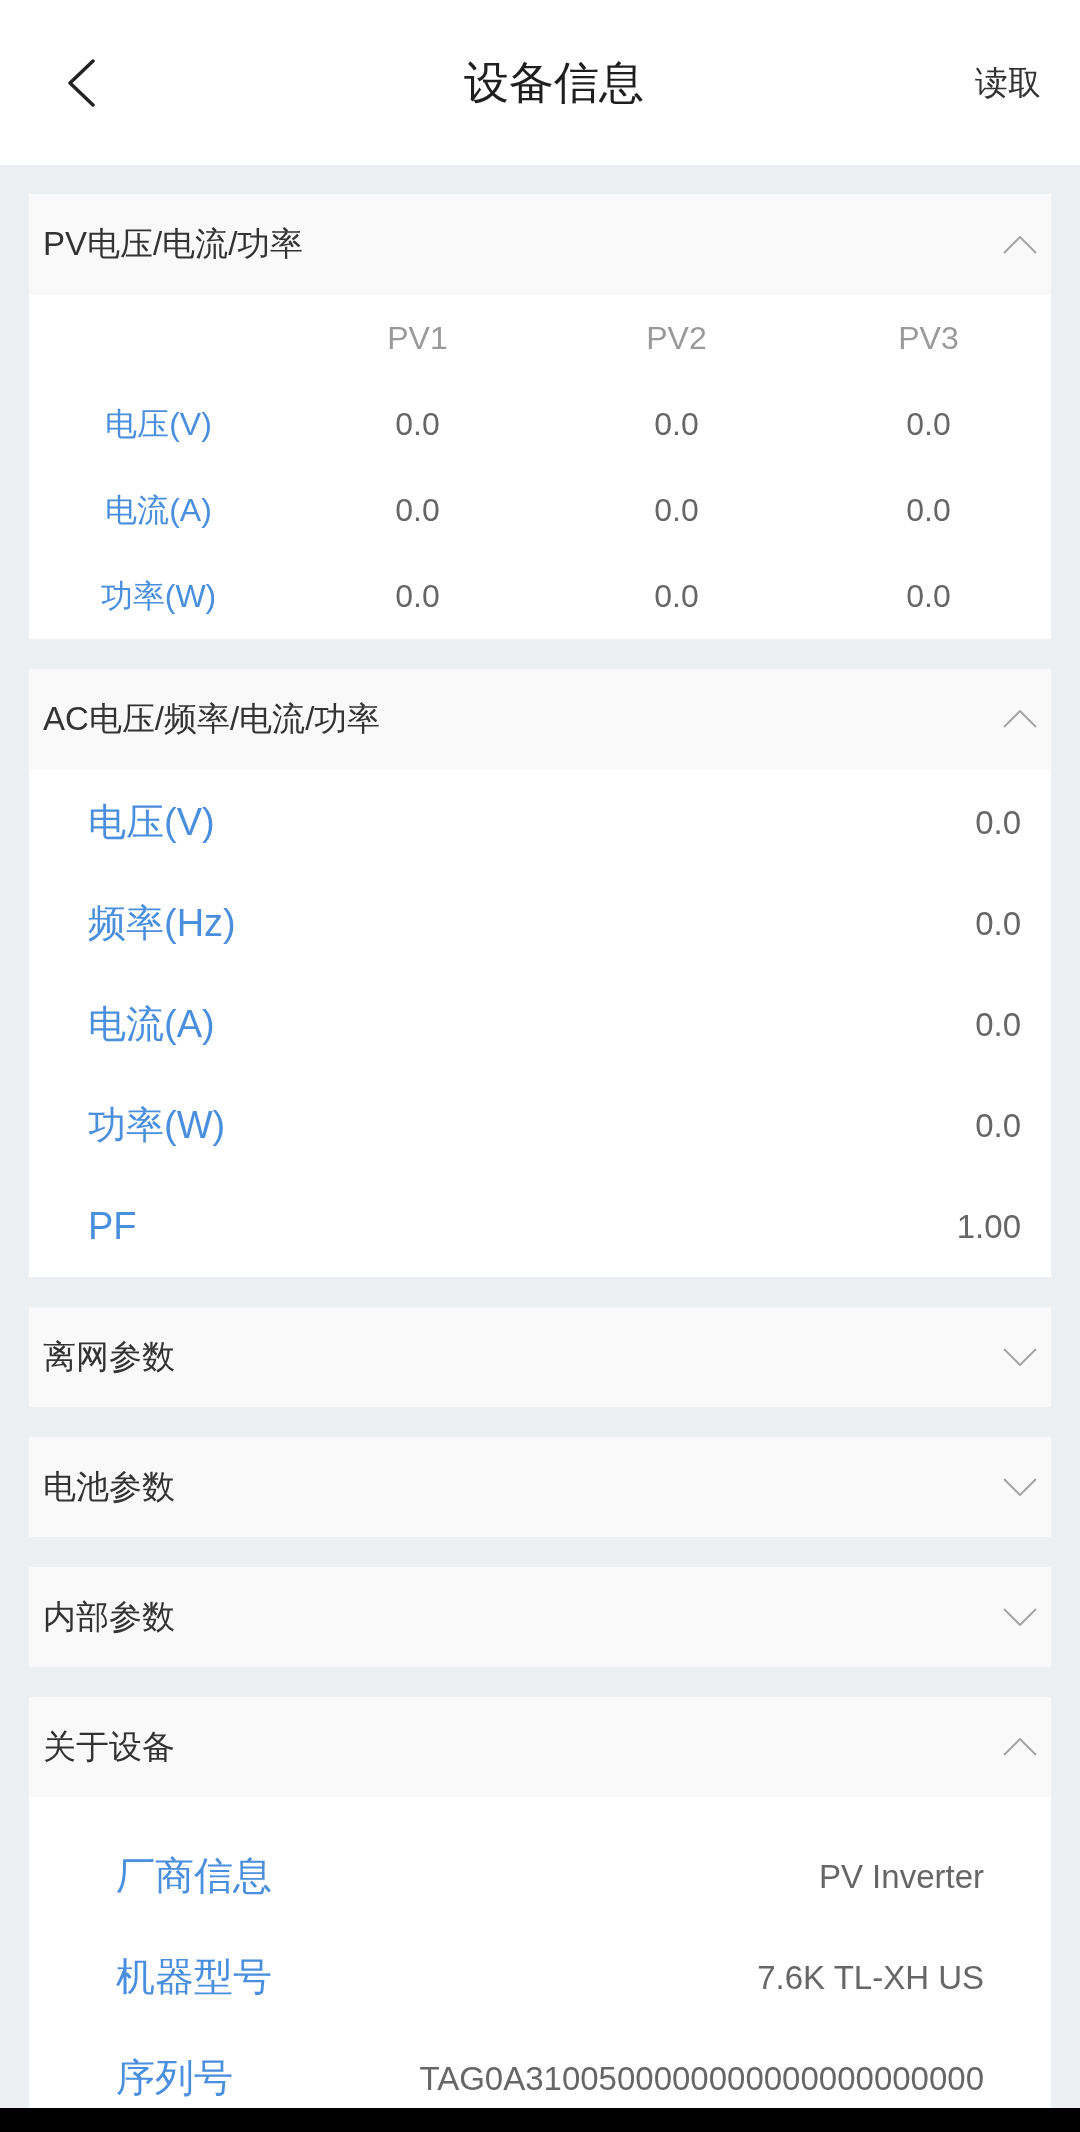 The height and width of the screenshot is (2132, 1080). I want to click on field-label: 序列号, so click(174, 2078).